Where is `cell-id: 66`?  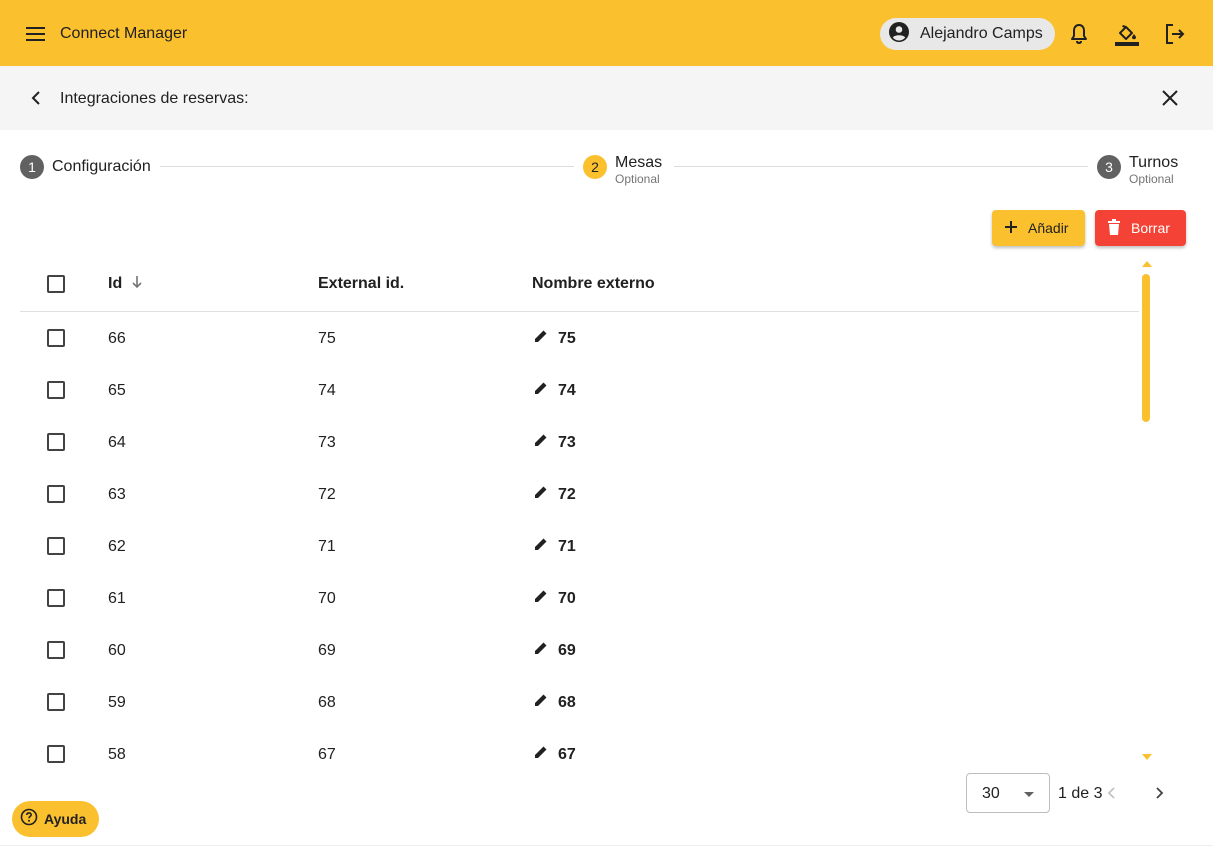
cell-id: 66 is located at coordinates (117, 338).